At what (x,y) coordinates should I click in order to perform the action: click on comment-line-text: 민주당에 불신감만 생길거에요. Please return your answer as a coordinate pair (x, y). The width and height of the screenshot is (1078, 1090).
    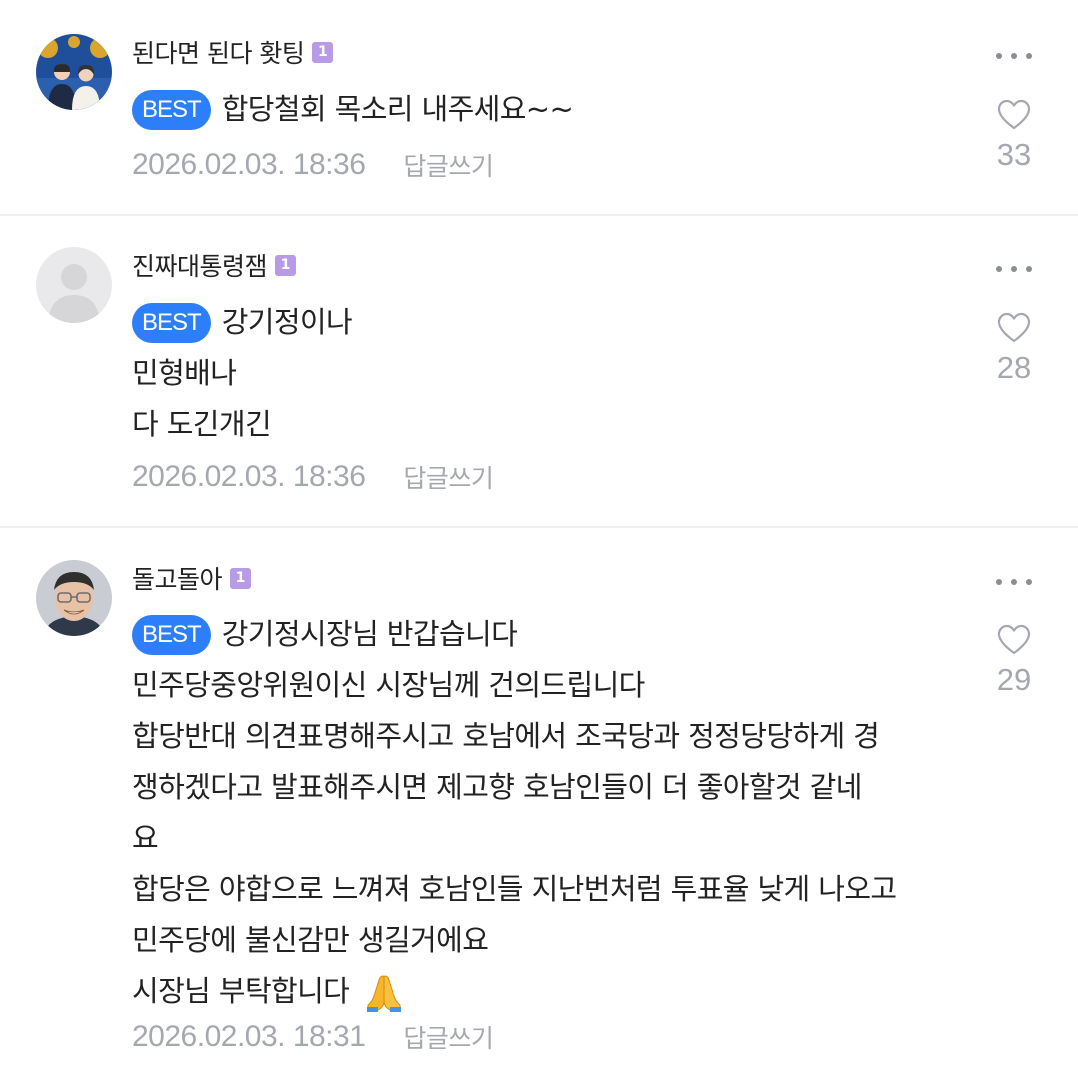
    Looking at the image, I should click on (310, 940).